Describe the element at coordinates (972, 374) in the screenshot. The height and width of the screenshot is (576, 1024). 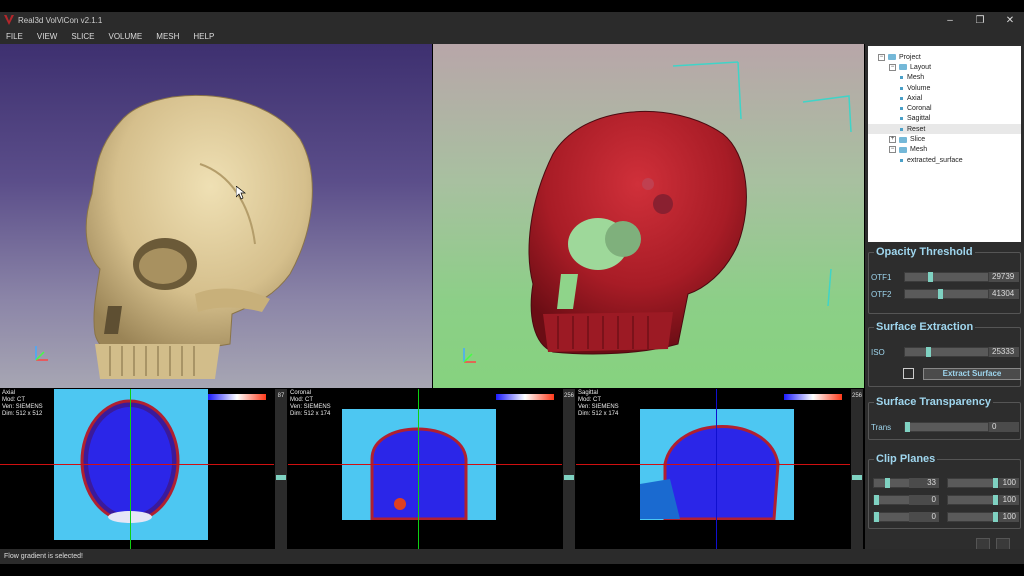
I see `extract-surface-button: Extract Surface` at that location.